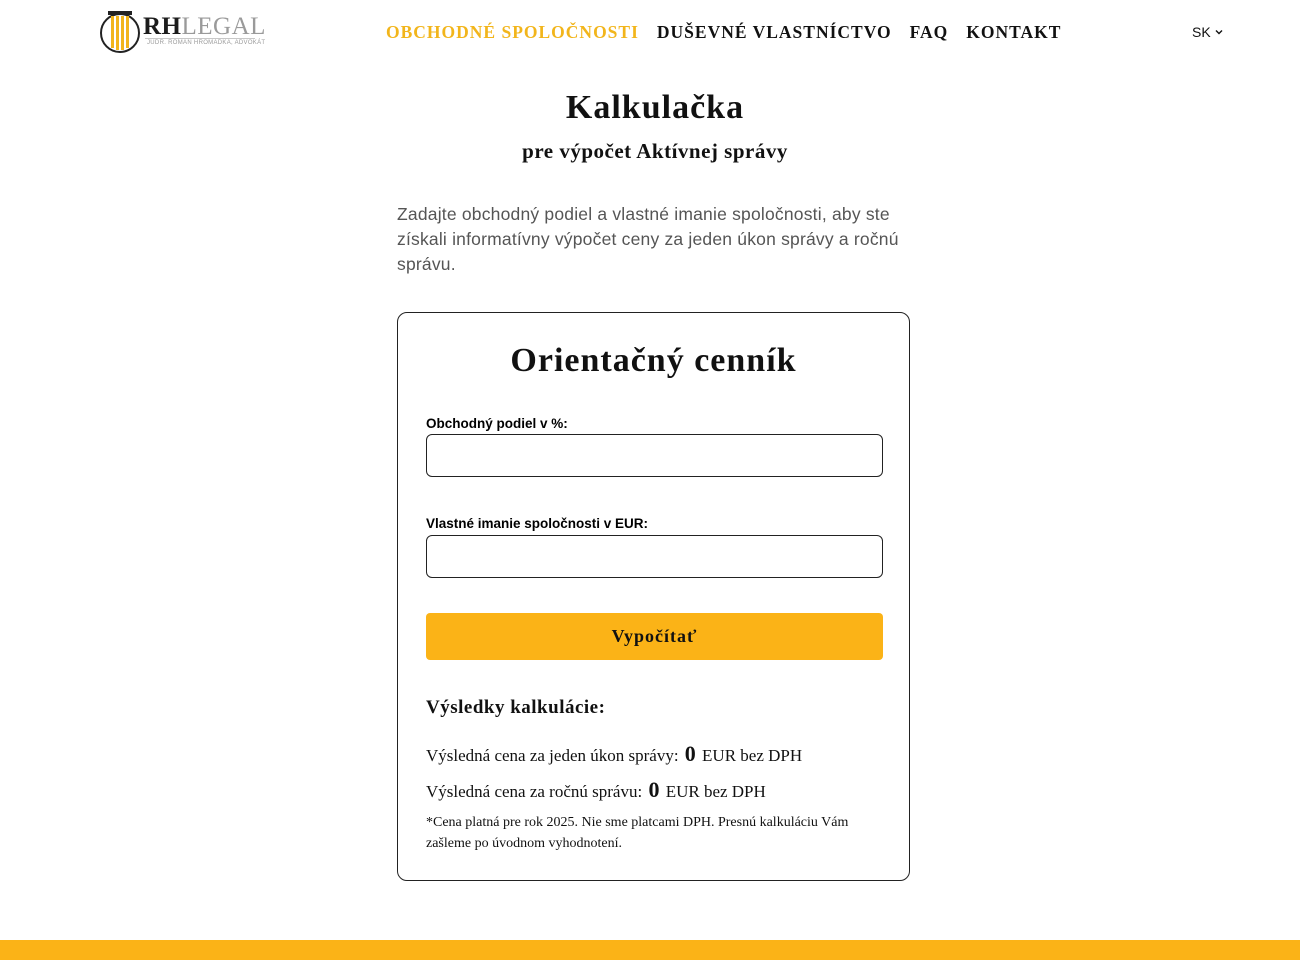 The width and height of the screenshot is (1300, 960). I want to click on page-title: Kalkulačka, so click(655, 107).